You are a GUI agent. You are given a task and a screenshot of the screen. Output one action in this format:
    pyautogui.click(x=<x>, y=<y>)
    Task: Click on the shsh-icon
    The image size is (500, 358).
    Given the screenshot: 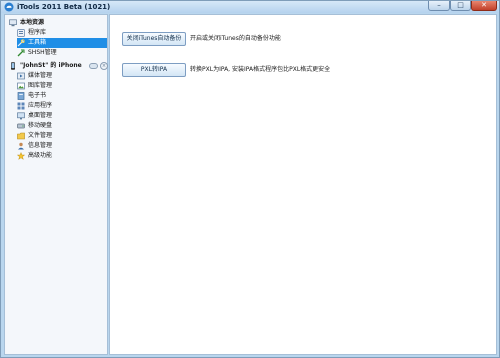 What is the action you would take?
    pyautogui.click(x=21, y=53)
    